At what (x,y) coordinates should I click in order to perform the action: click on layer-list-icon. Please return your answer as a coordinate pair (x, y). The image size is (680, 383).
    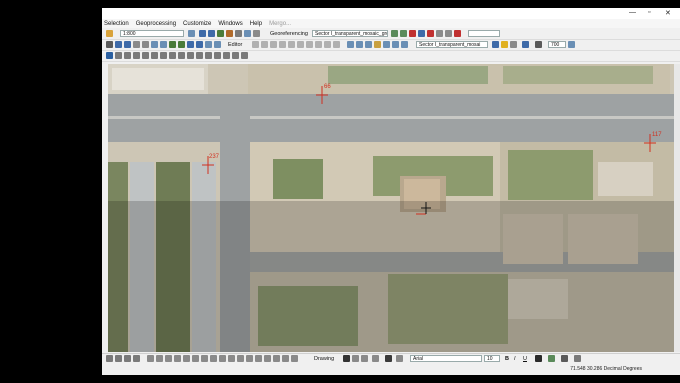
    Looking at the image, I should click on (350, 44).